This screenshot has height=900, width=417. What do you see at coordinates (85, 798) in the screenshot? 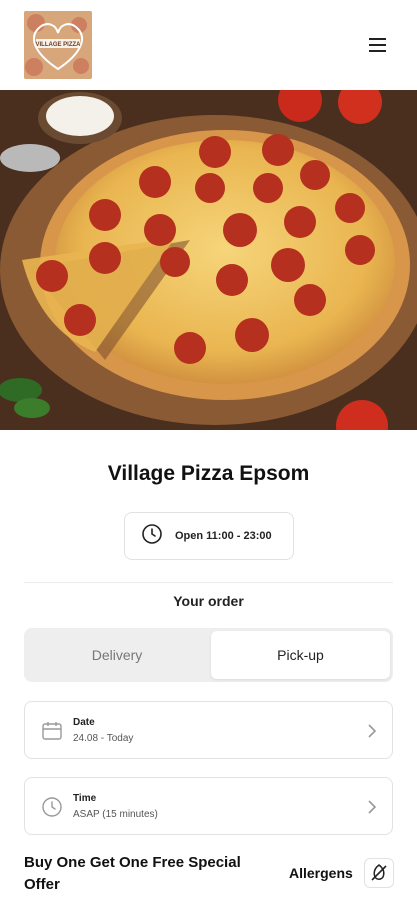
I see `time-label: Time` at bounding box center [85, 798].